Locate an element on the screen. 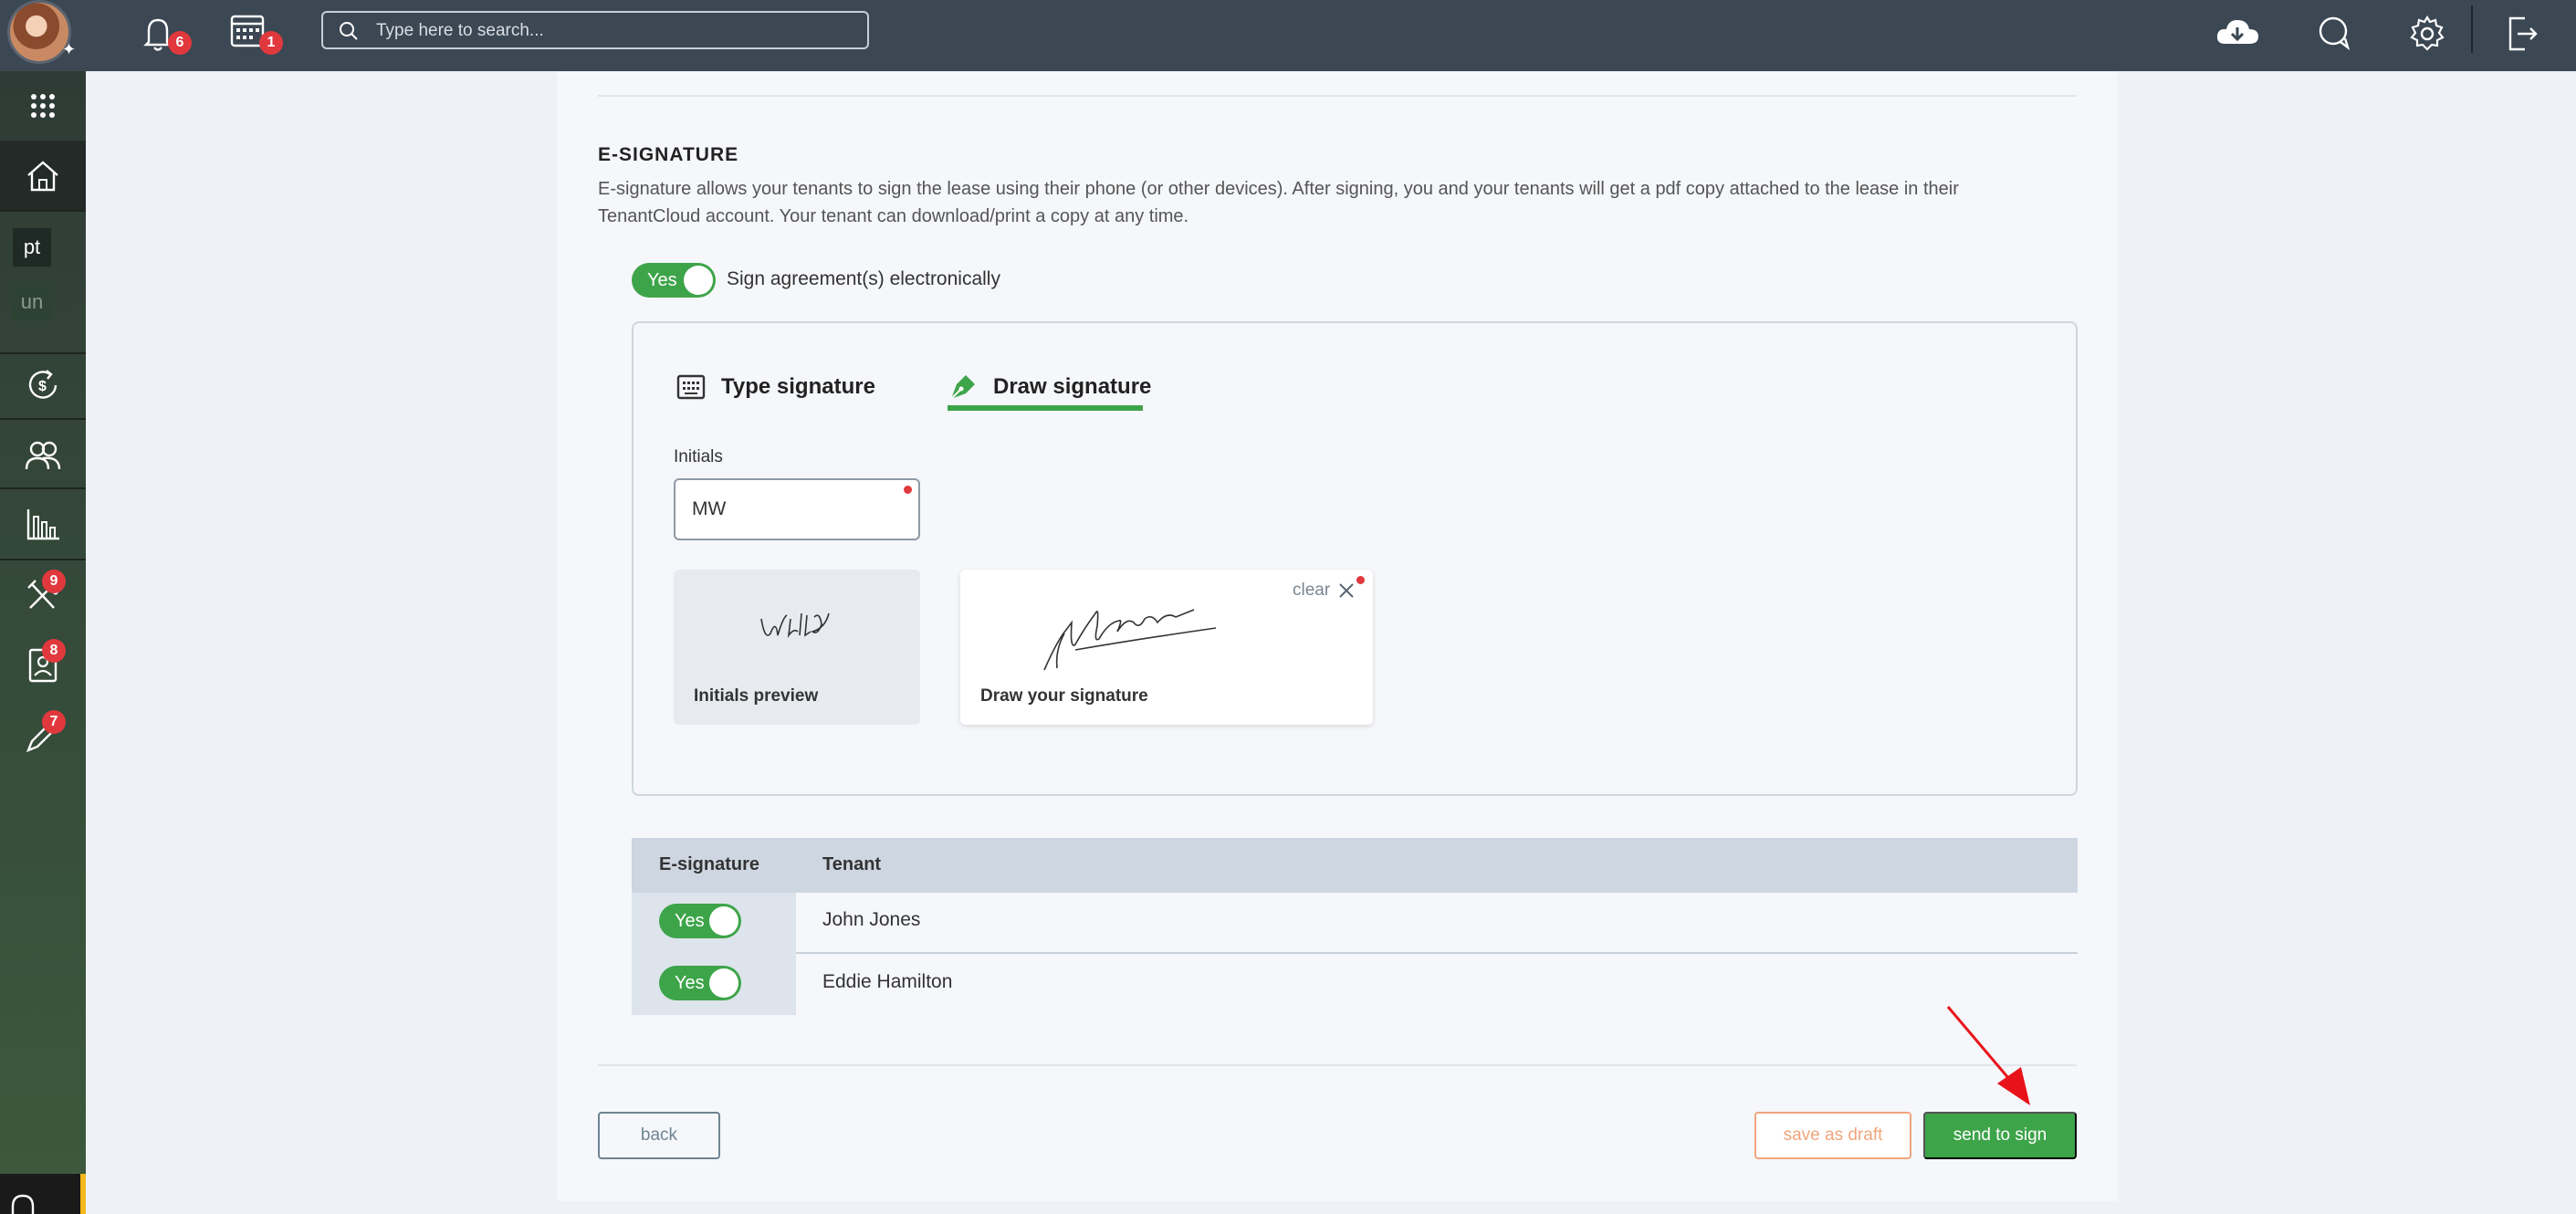 The image size is (2576, 1214). top-bar: ✦ 6 1 is located at coordinates (1288, 35).